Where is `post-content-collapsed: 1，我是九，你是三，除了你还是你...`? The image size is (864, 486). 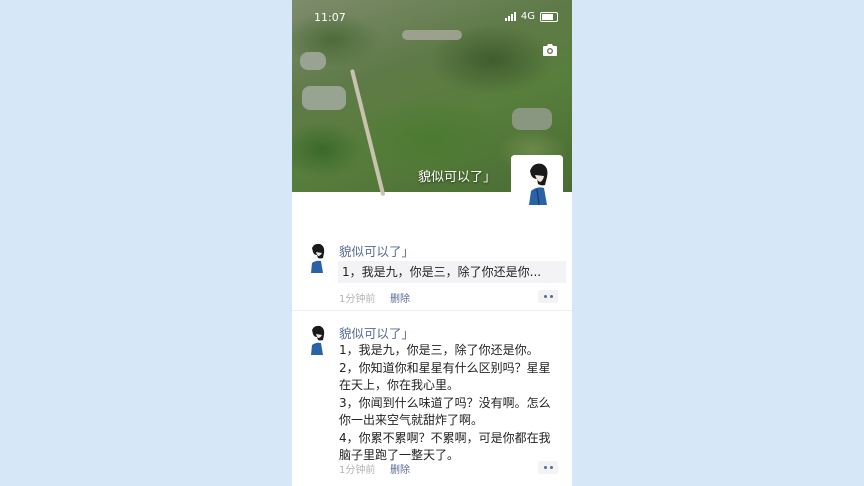
post-content-collapsed: 1，我是九，你是三，除了你还是你... is located at coordinates (452, 272).